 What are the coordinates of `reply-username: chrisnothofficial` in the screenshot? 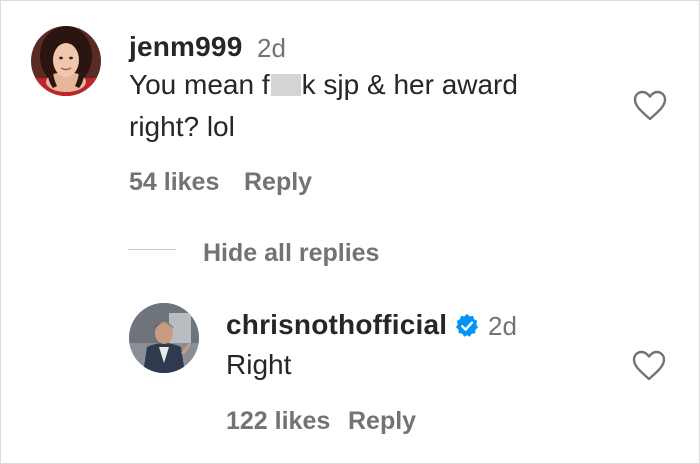 It's located at (336, 325).